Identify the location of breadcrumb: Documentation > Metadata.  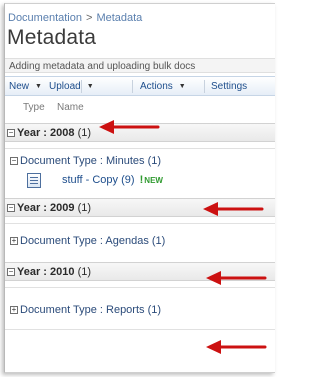
(75, 18).